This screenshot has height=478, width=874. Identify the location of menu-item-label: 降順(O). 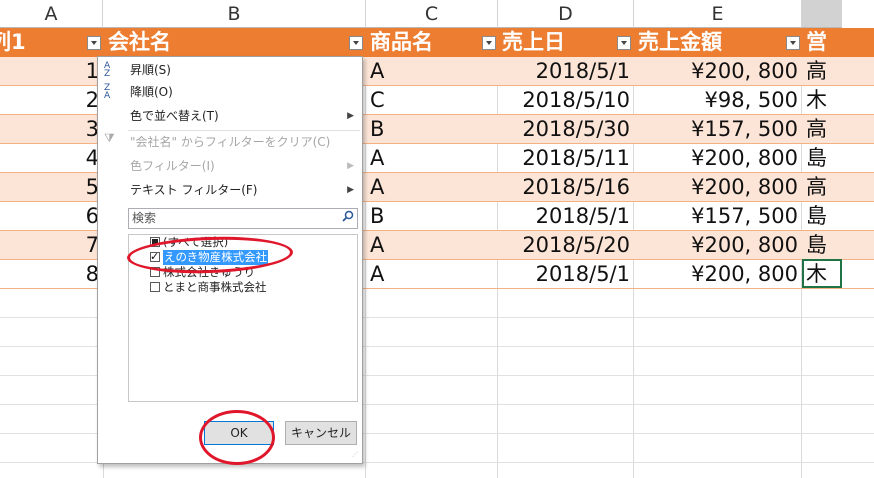
(151, 92).